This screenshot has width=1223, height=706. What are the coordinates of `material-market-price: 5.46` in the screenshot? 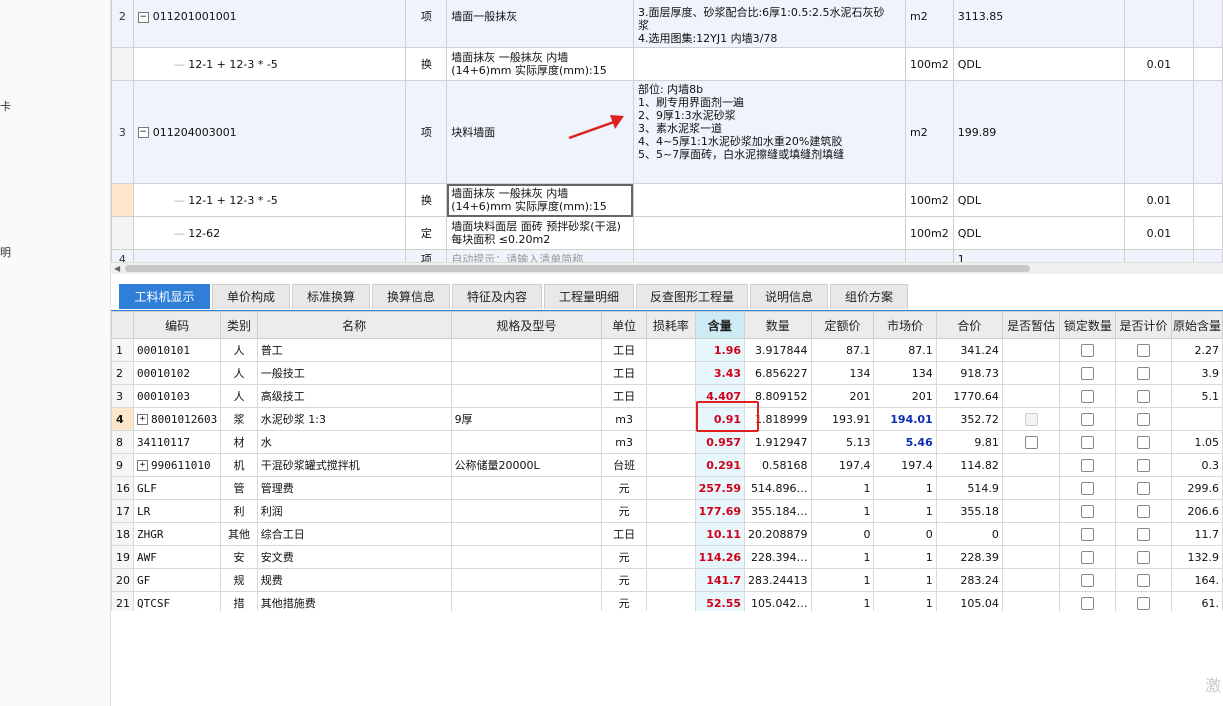 It's located at (905, 442).